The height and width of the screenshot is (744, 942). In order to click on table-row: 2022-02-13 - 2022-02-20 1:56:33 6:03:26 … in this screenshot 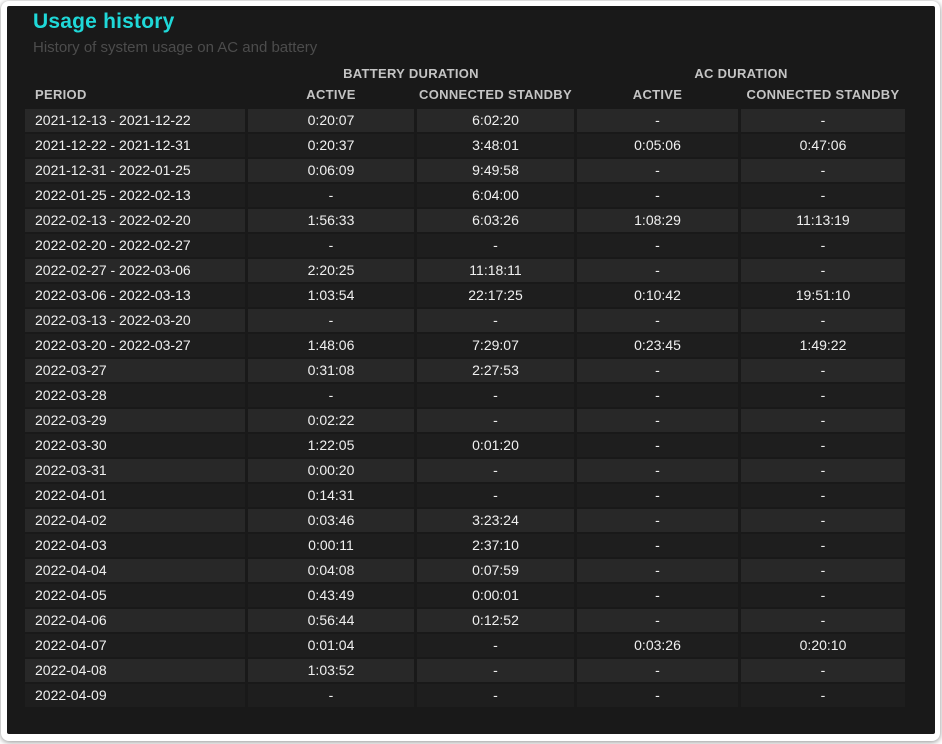, I will do `click(465, 220)`.